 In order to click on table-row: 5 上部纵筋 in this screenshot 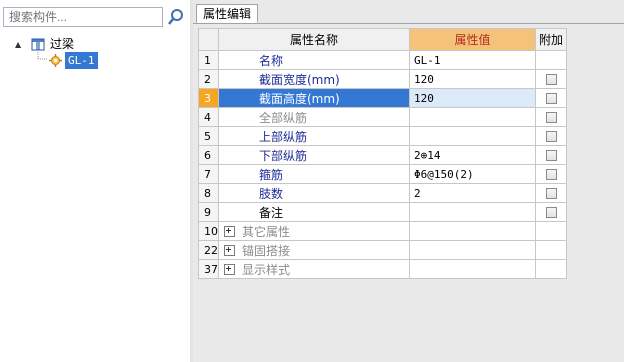, I will do `click(382, 136)`.